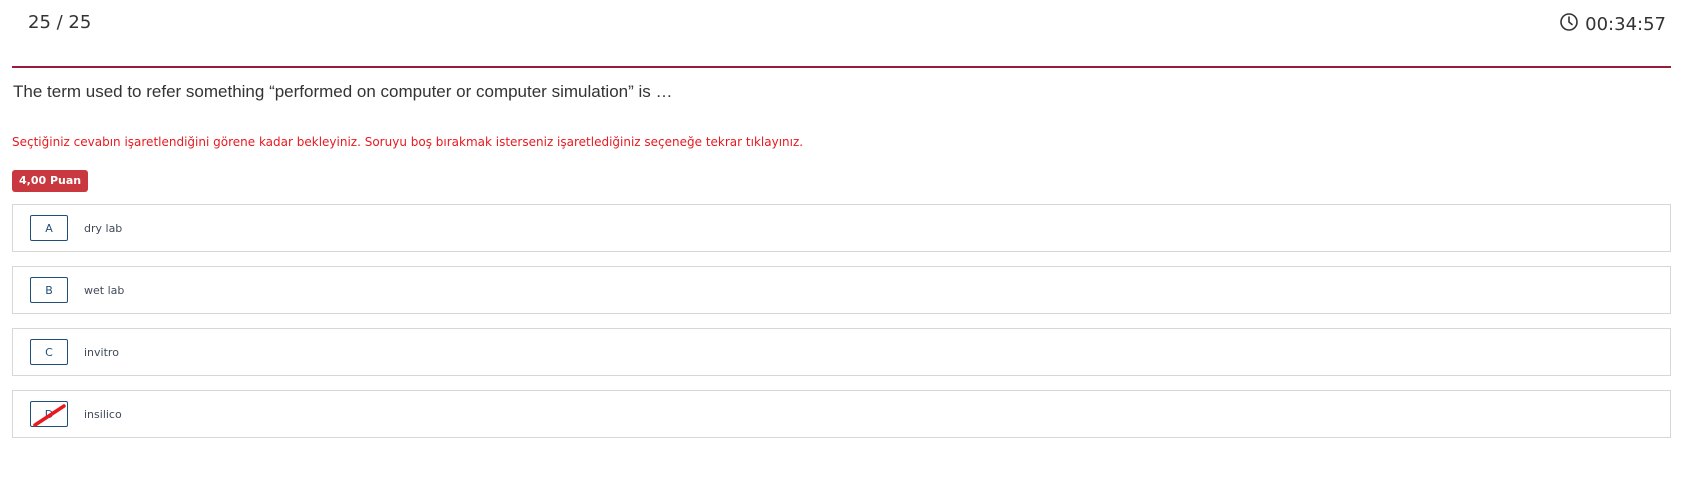 The image size is (1682, 487). I want to click on timer-text: 00:34:57, so click(1625, 24).